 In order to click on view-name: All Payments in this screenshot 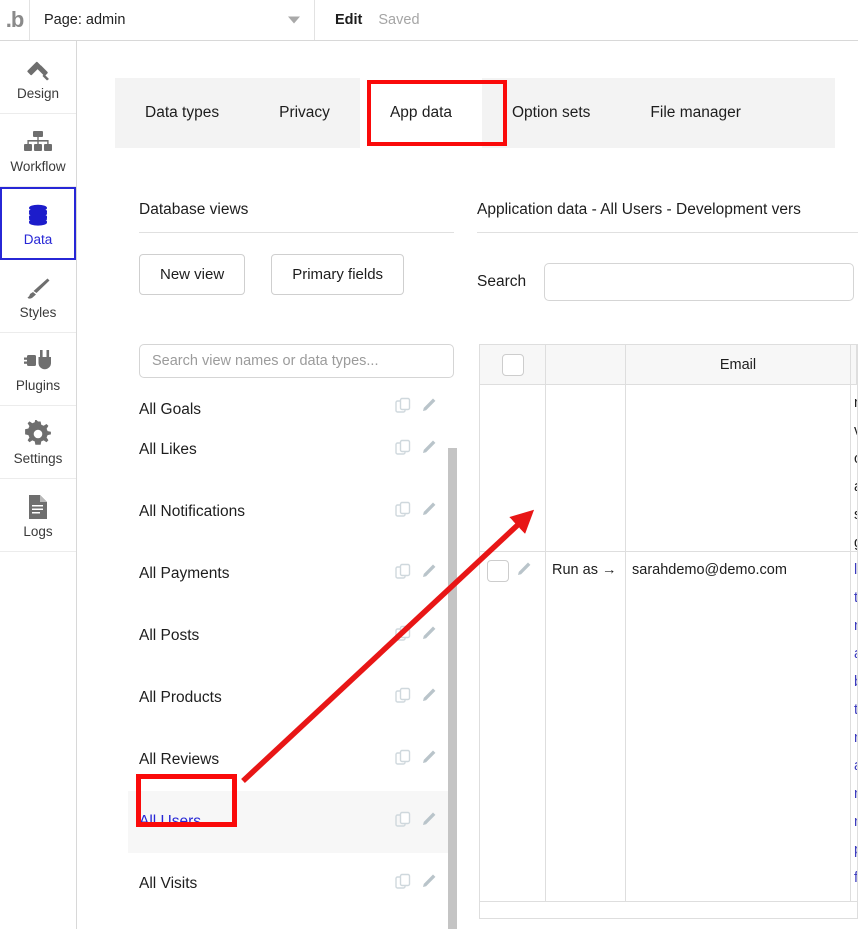, I will do `click(184, 573)`.